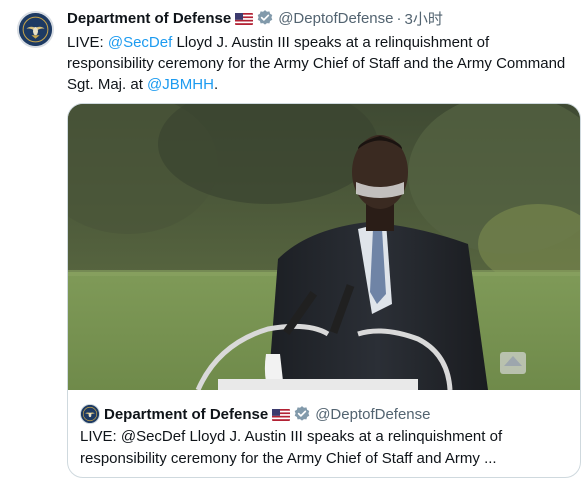 This screenshot has height=484, width=586. I want to click on quoted-author-handle: @DeptofDefense, so click(373, 414).